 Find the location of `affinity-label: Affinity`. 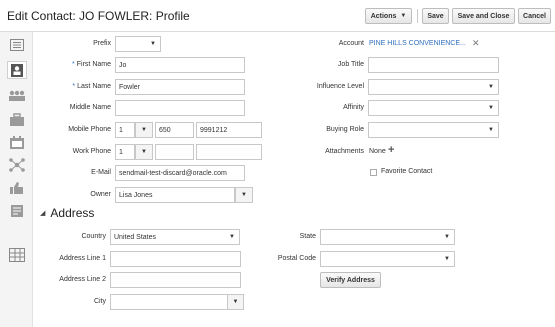

affinity-label: Affinity is located at coordinates (353, 107).